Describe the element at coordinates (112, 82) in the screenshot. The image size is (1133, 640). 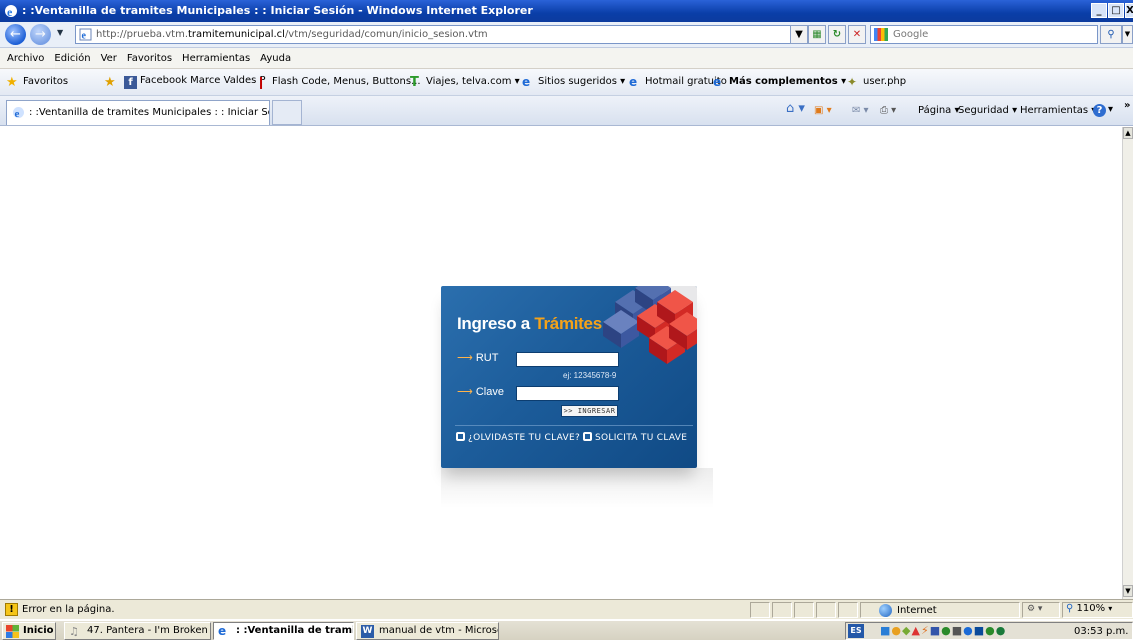
I see `add-favorite-icon: ★` at that location.